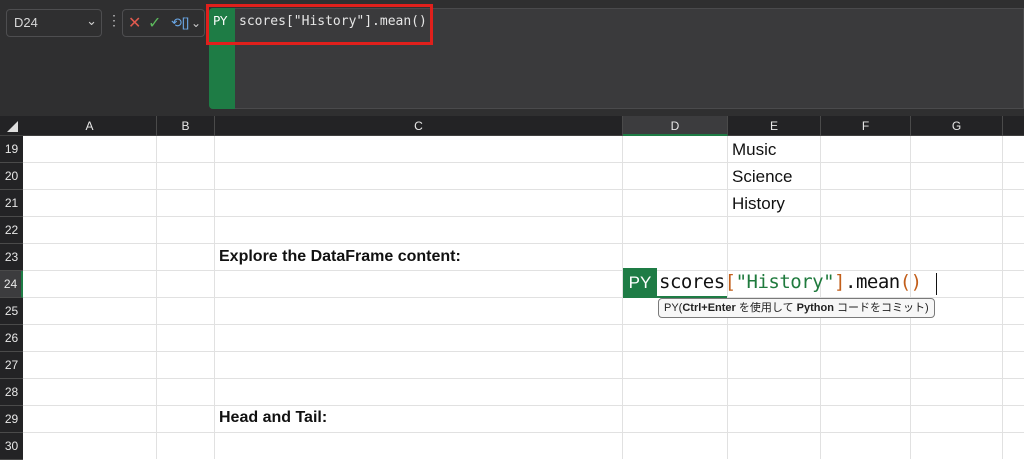 The image size is (1024, 460). Describe the element at coordinates (709, 308) in the screenshot. I see `tooltip-shortcut: Ctrl+Enter` at that location.